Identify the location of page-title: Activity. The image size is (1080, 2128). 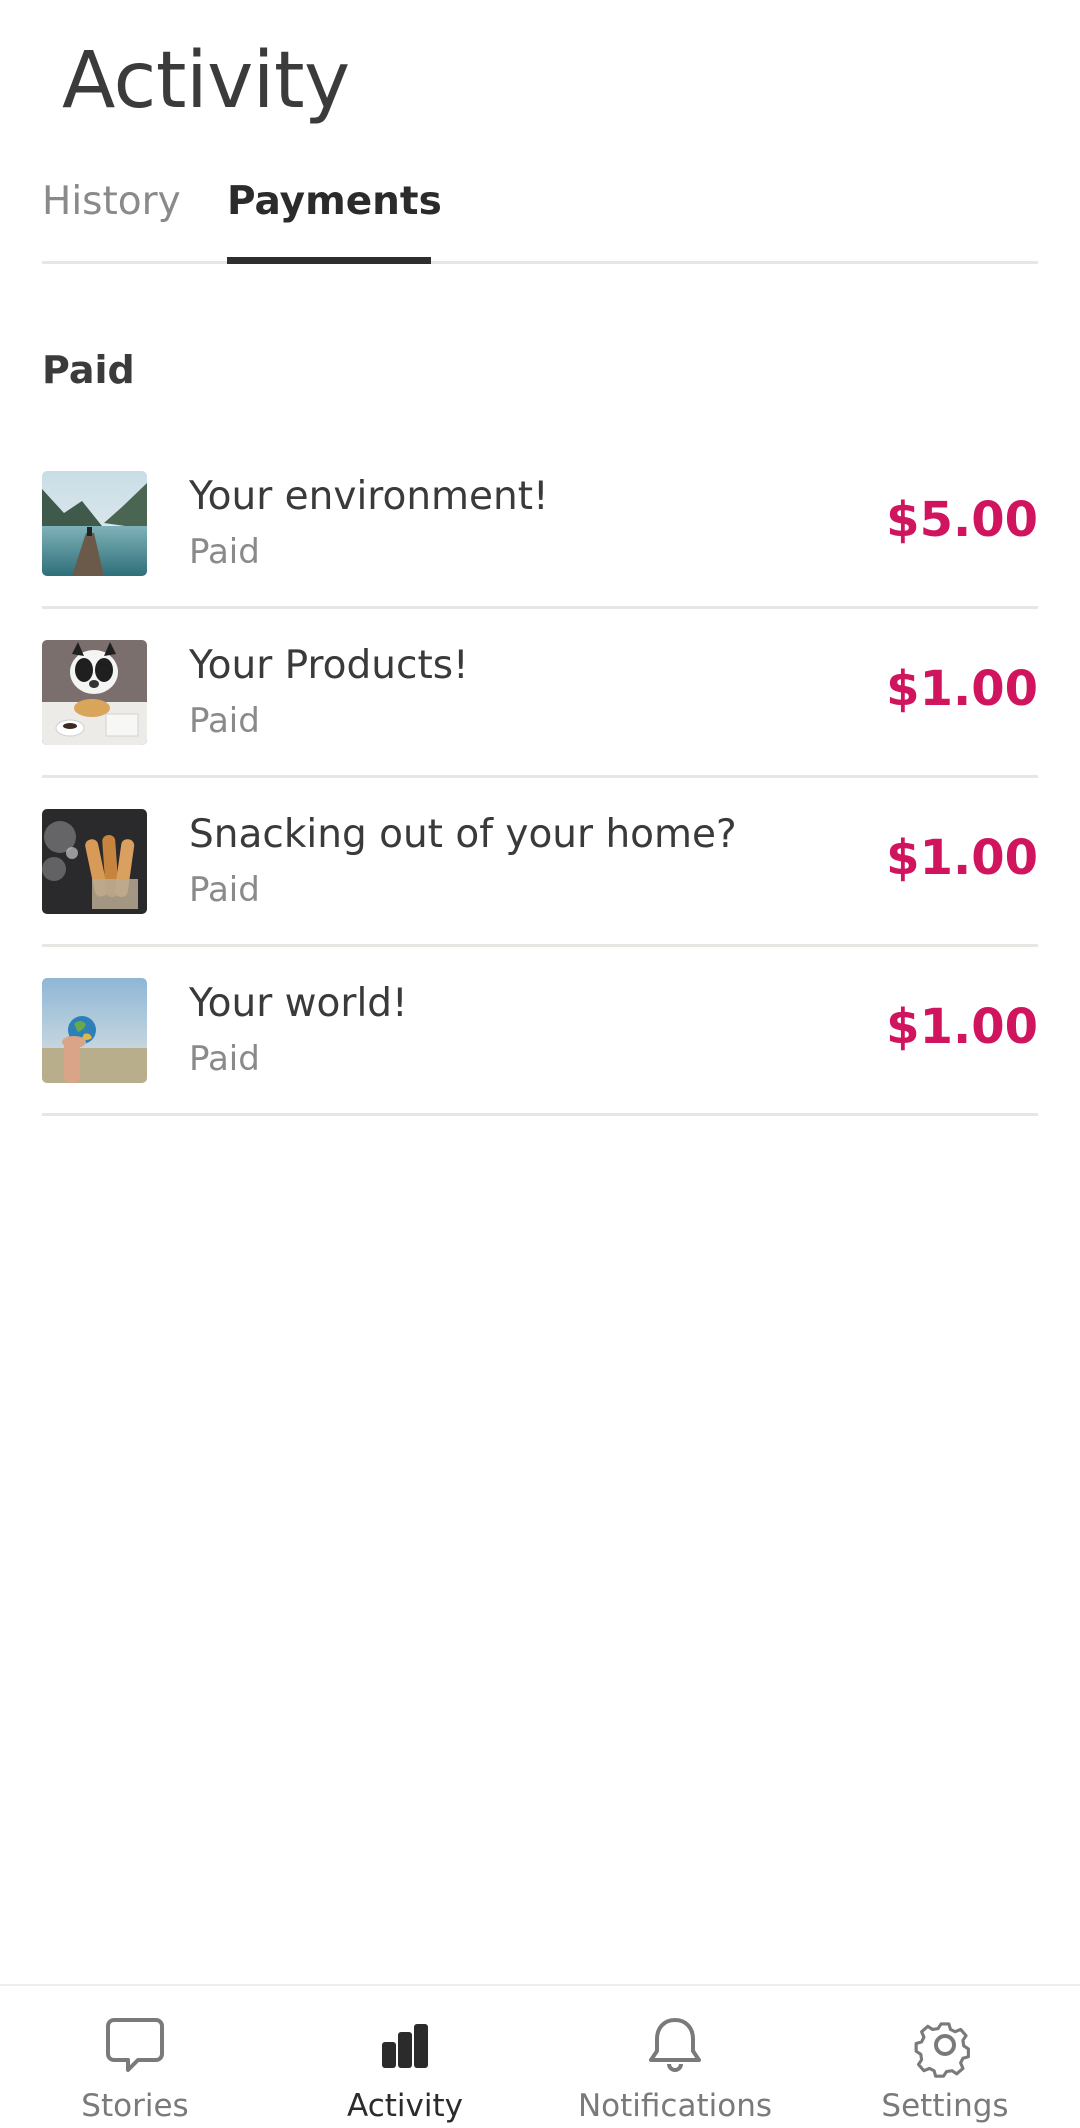
(206, 81).